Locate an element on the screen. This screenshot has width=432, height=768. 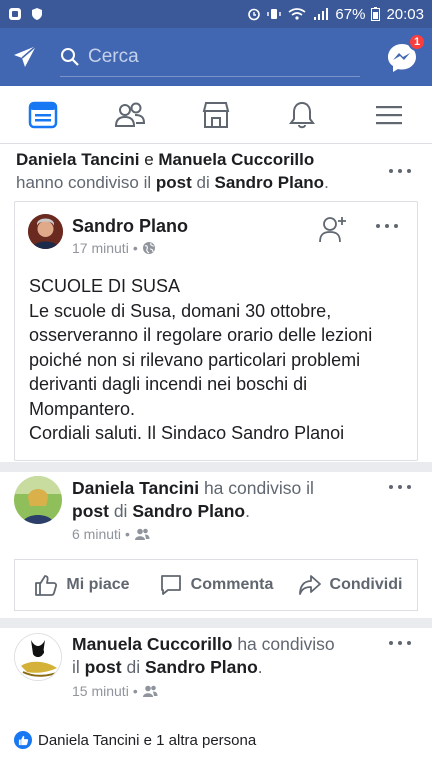
post-time: 6 minuti is located at coordinates (96, 534).